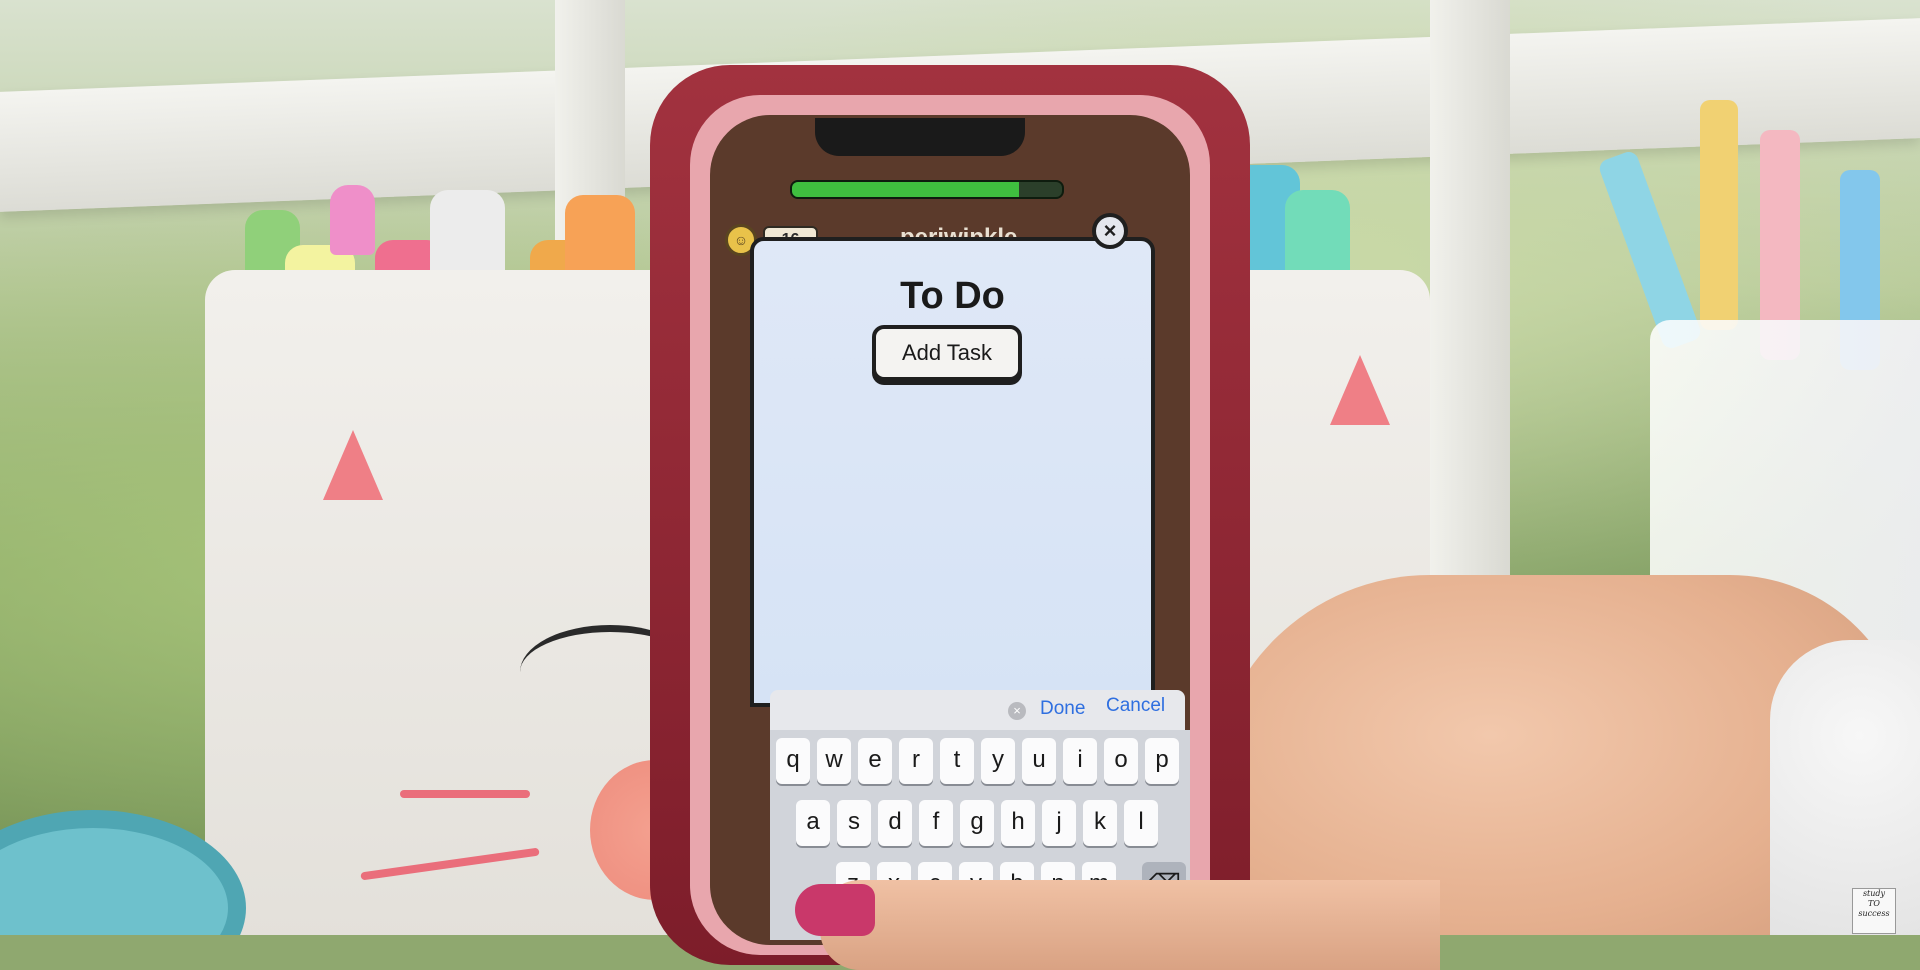  What do you see at coordinates (1162, 761) in the screenshot?
I see `key-p: p` at bounding box center [1162, 761].